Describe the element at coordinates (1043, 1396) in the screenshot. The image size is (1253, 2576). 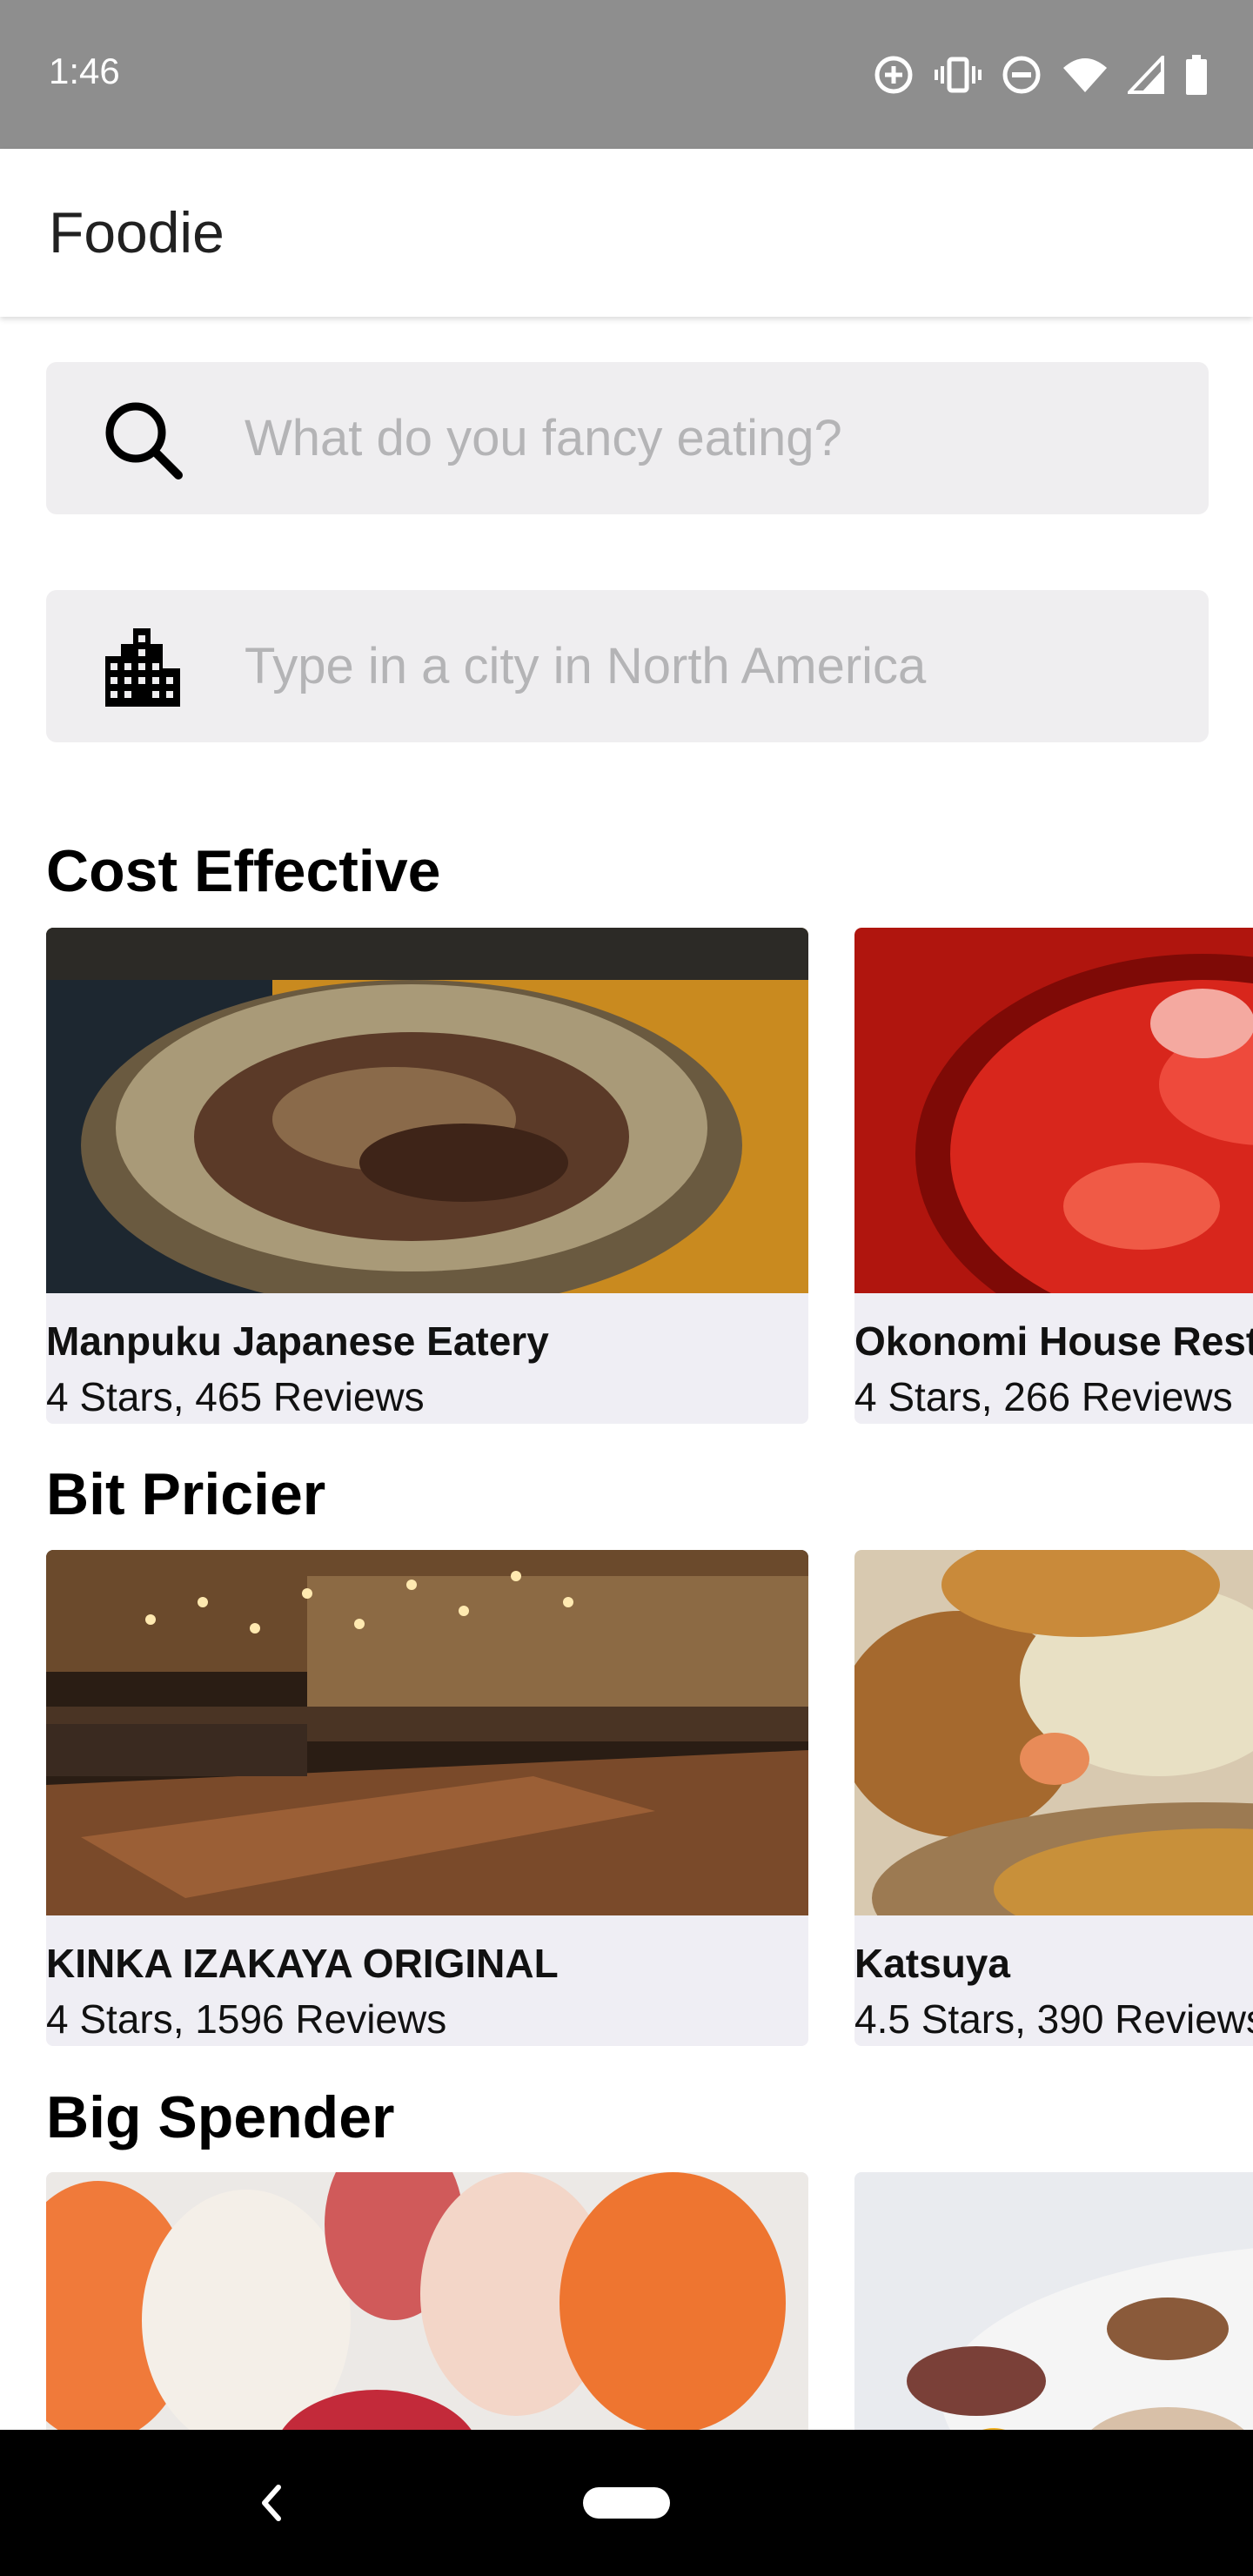
I see `restaurant-rating: 4 Stars, 266 Reviews` at that location.